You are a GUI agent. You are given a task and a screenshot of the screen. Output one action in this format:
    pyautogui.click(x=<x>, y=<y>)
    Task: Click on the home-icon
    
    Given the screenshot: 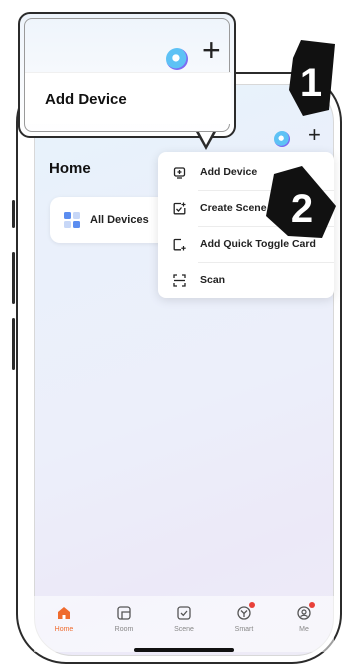 What is the action you would take?
    pyautogui.click(x=64, y=613)
    